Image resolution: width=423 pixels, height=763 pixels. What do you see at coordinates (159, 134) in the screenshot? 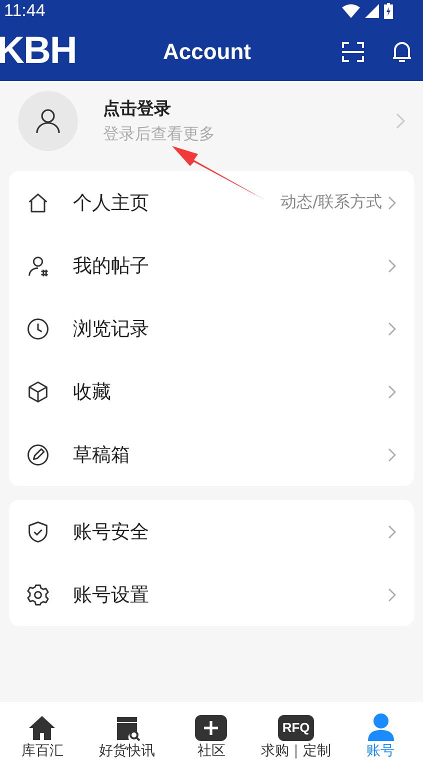
I see `login-hint: 登录后查看更多` at bounding box center [159, 134].